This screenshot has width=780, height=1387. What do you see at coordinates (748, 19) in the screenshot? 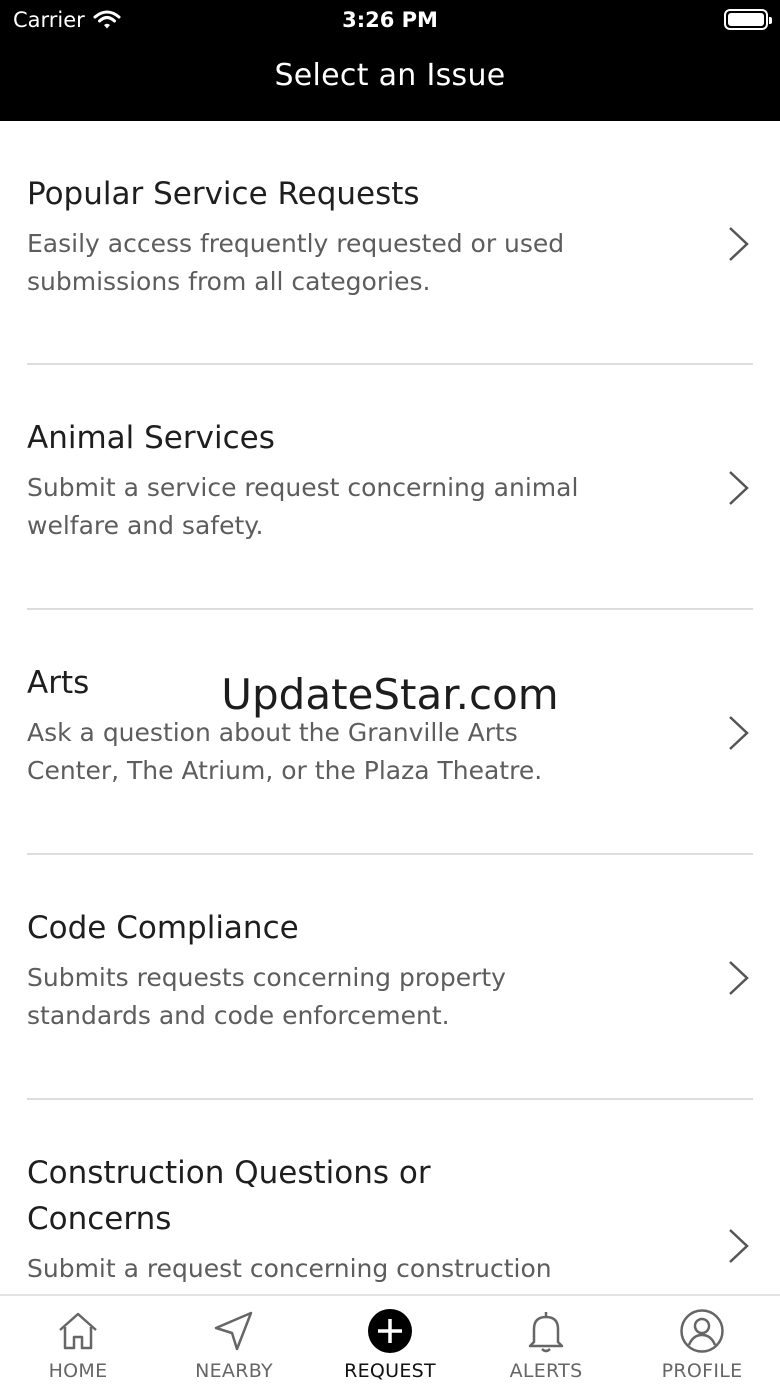
I see `battery-icon` at bounding box center [748, 19].